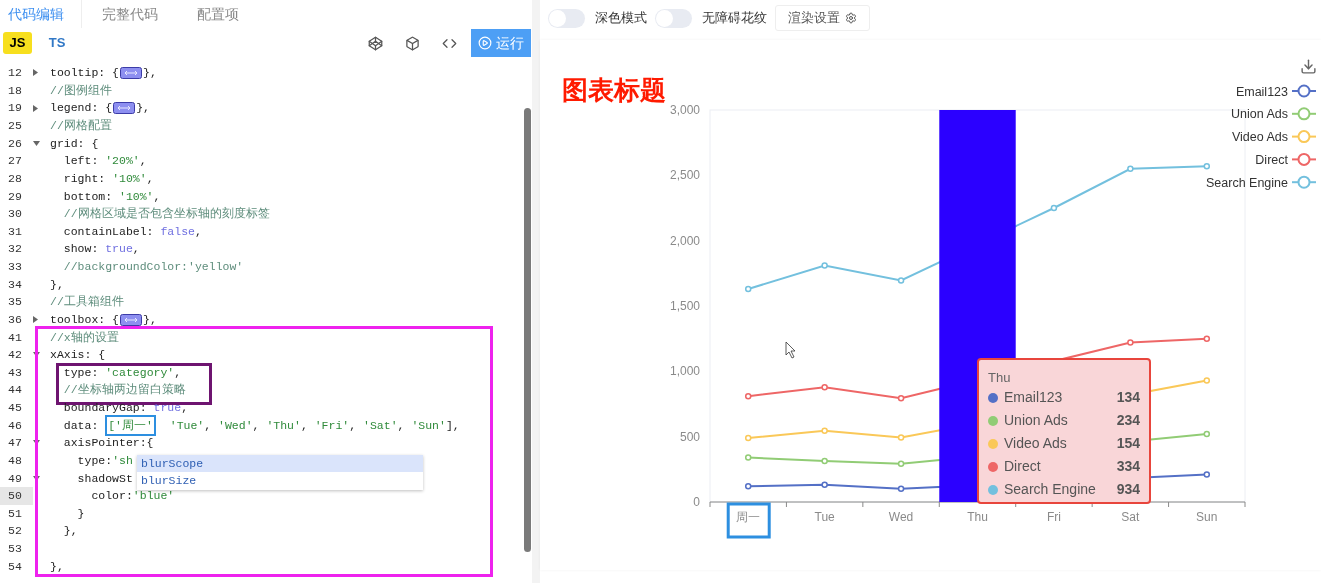  I want to click on code-line: //坐标轴两边留白策略, so click(124, 390).